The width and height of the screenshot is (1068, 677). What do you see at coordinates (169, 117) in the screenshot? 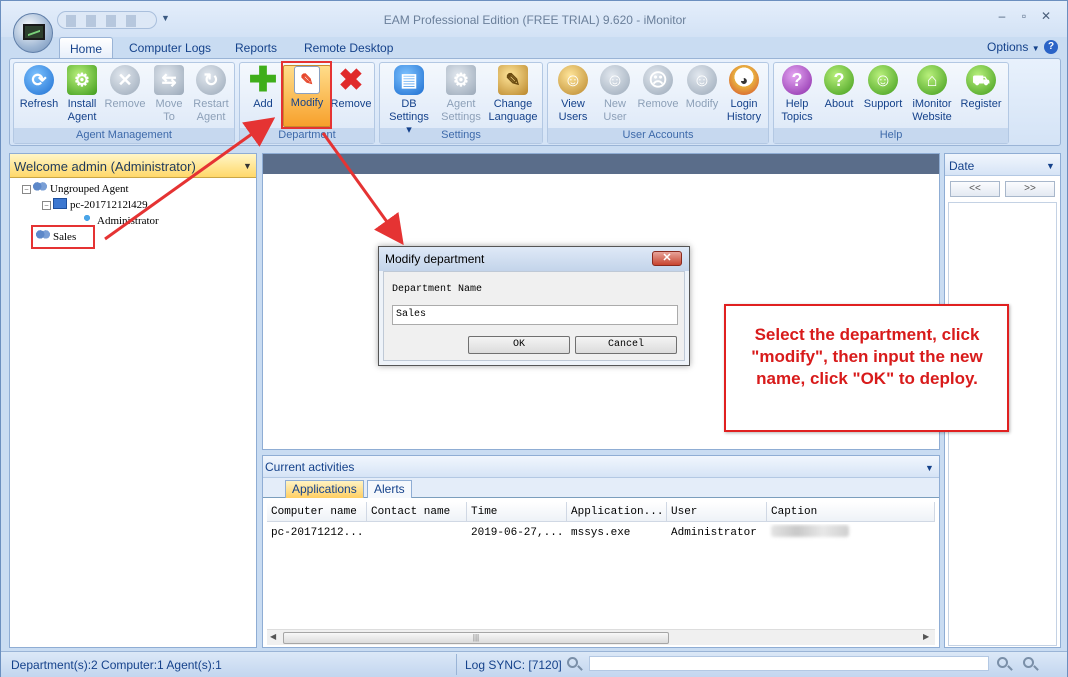
I see `button-label: To` at bounding box center [169, 117].